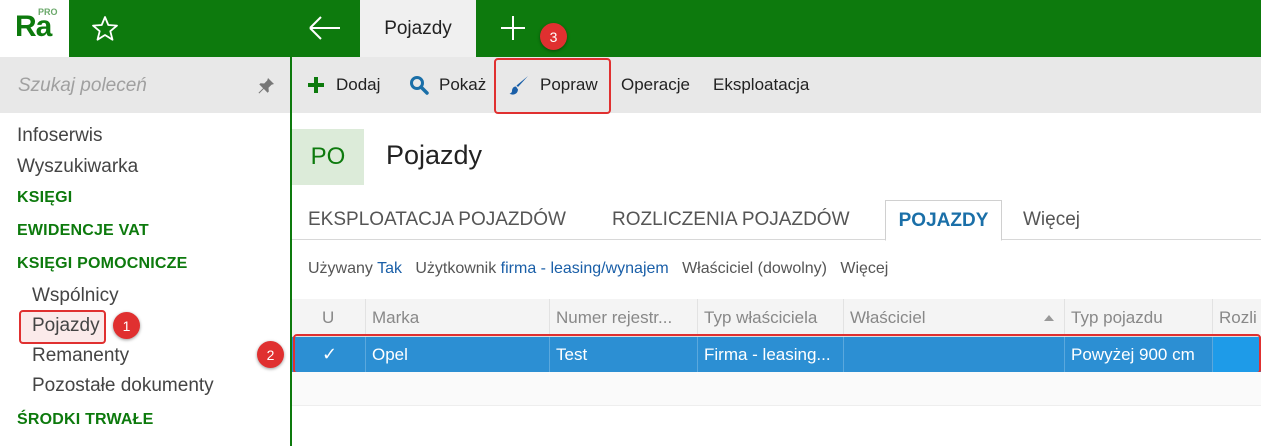 The height and width of the screenshot is (446, 1261). Describe the element at coordinates (123, 386) in the screenshot. I see `sidebar-item-pozostale-dokumenty: Pozostałe dokumenty` at that location.